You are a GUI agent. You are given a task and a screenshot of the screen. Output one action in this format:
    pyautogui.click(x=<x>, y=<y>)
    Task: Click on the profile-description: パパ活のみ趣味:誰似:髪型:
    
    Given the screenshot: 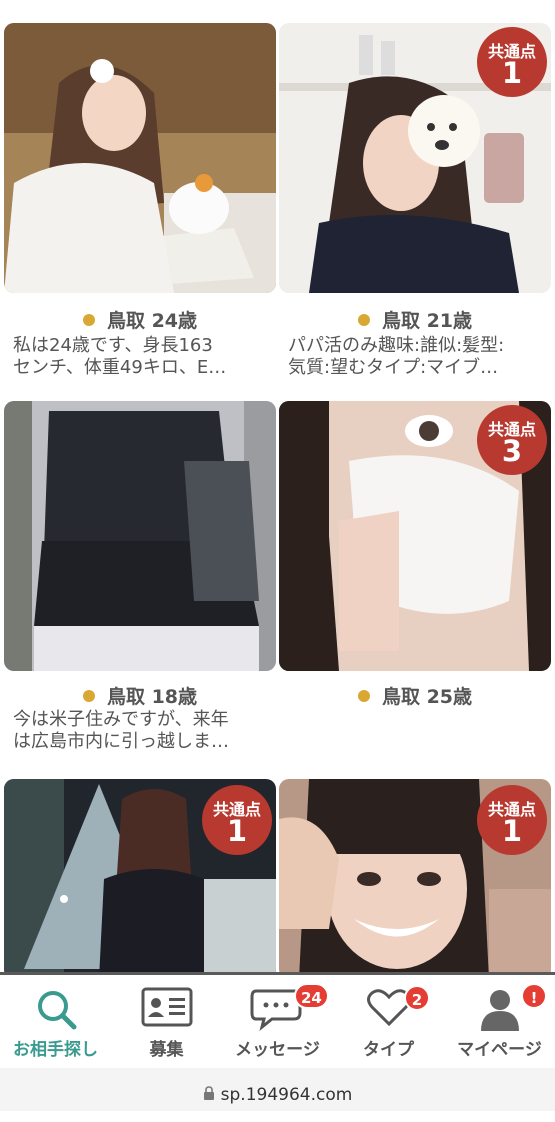 What is the action you would take?
    pyautogui.click(x=396, y=345)
    